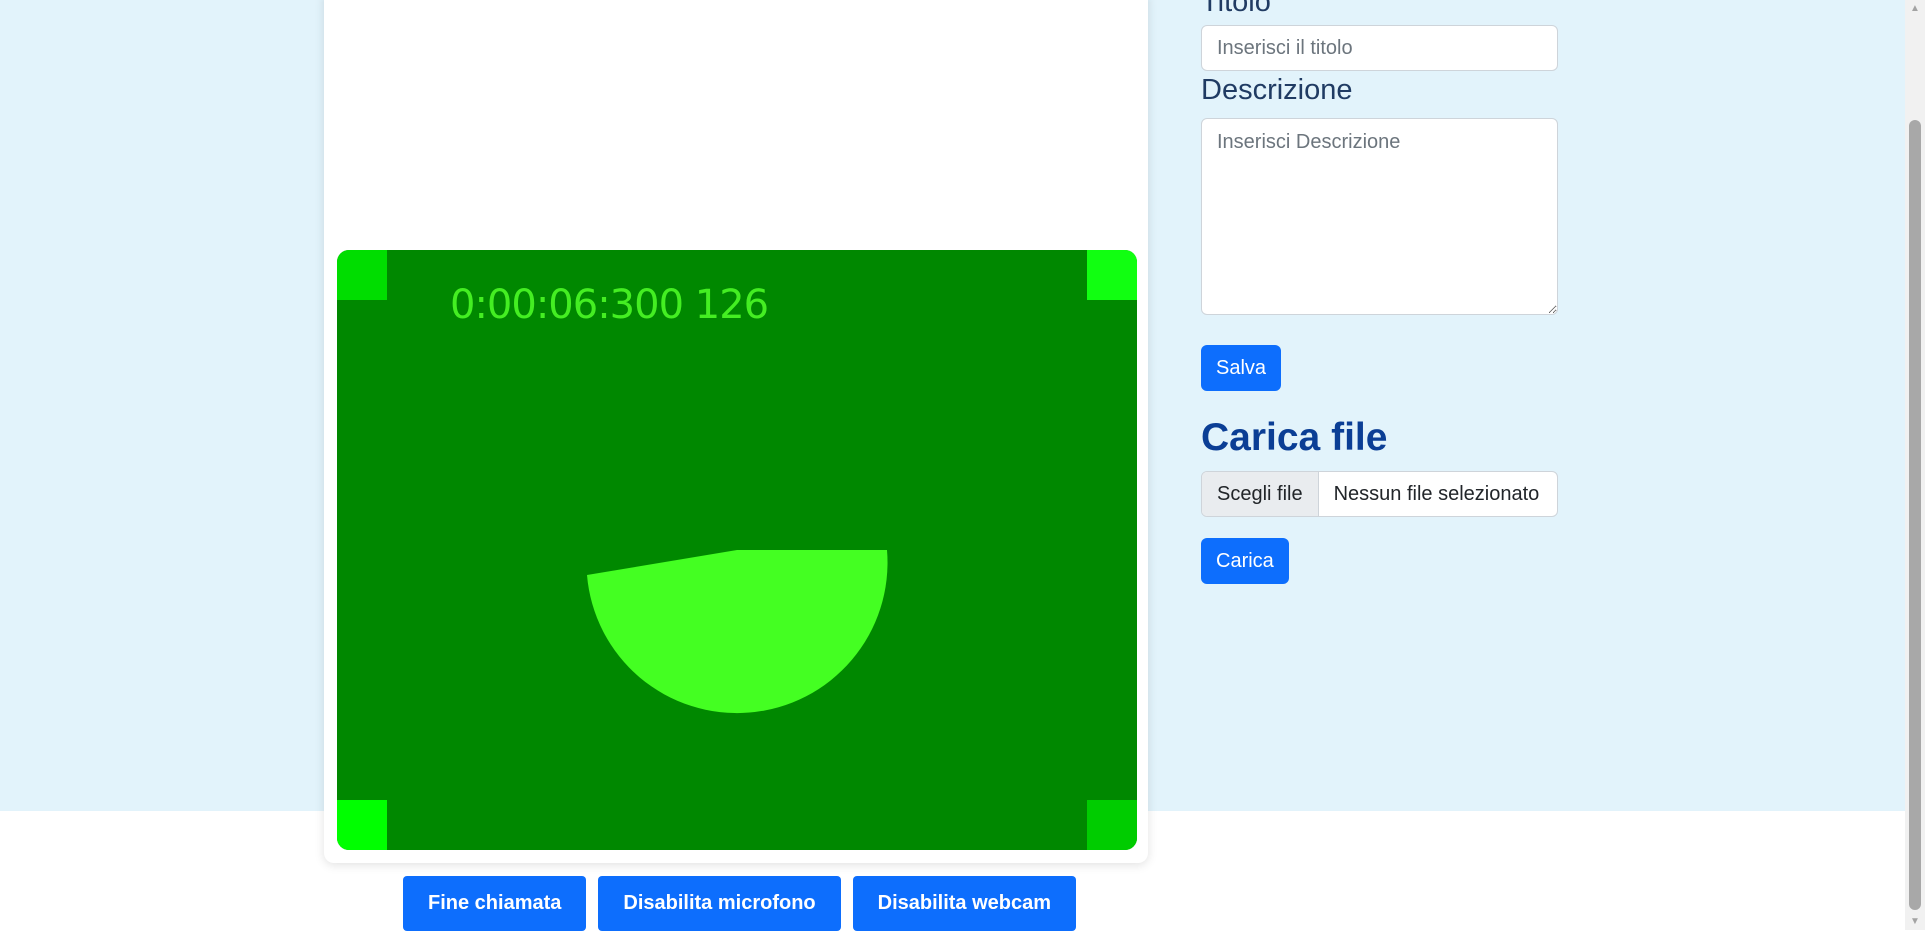 This screenshot has width=1925, height=931. Describe the element at coordinates (1379, 216) in the screenshot. I see `description-textarea` at that location.